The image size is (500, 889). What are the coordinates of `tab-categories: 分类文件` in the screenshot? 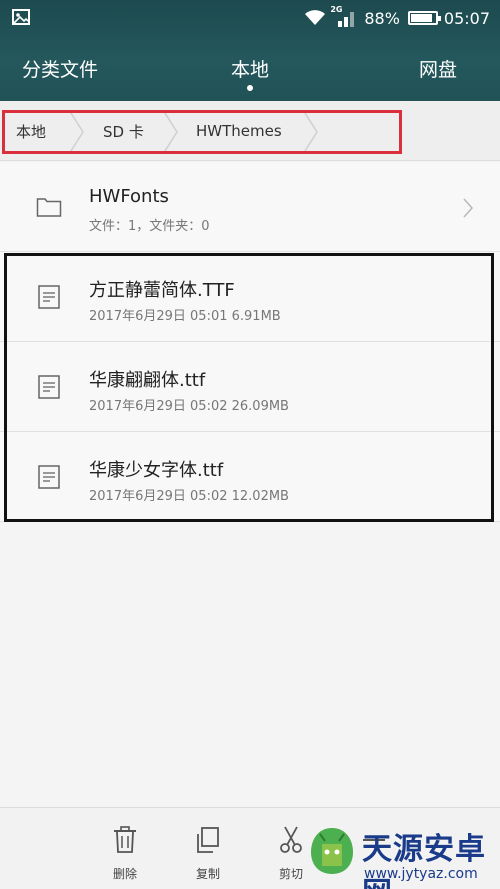 It's located at (60, 68).